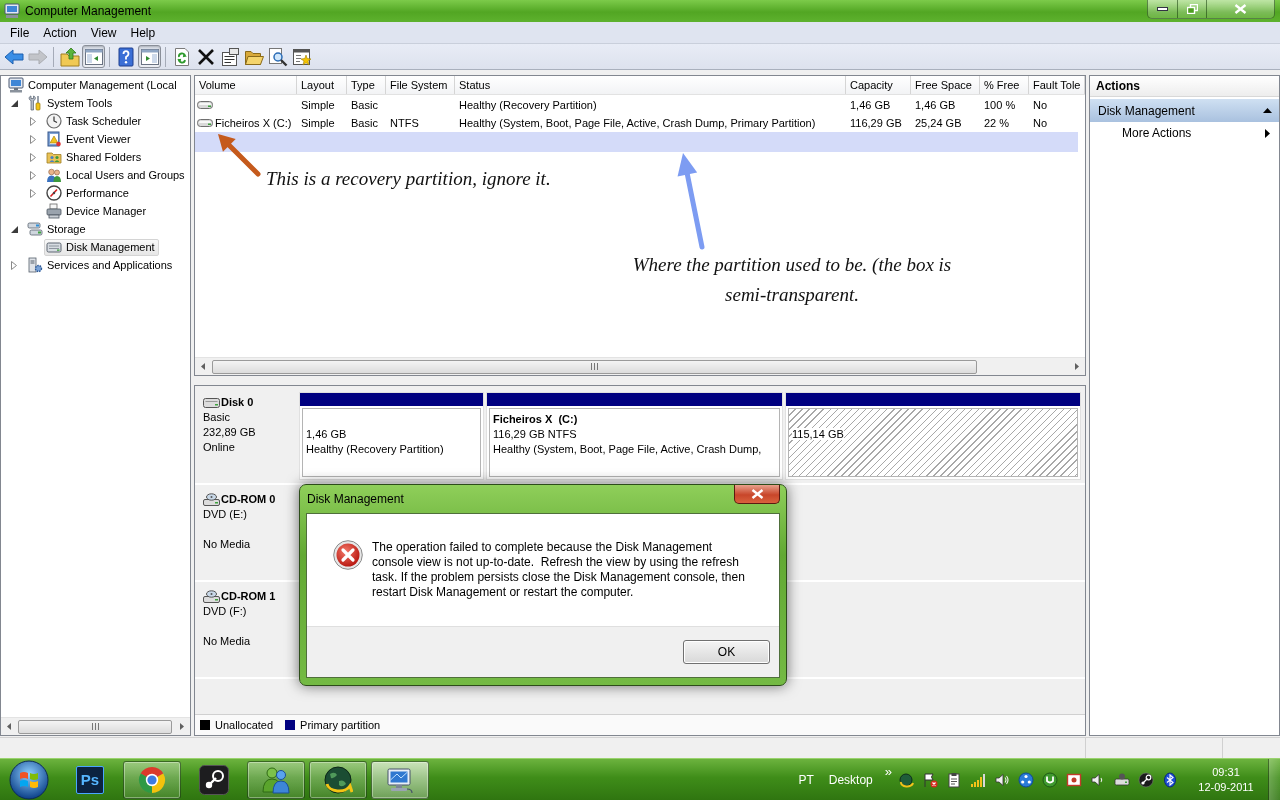 The width and height of the screenshot is (1280, 800). Describe the element at coordinates (1226, 787) in the screenshot. I see `clock-date: 12-09-2011` at that location.